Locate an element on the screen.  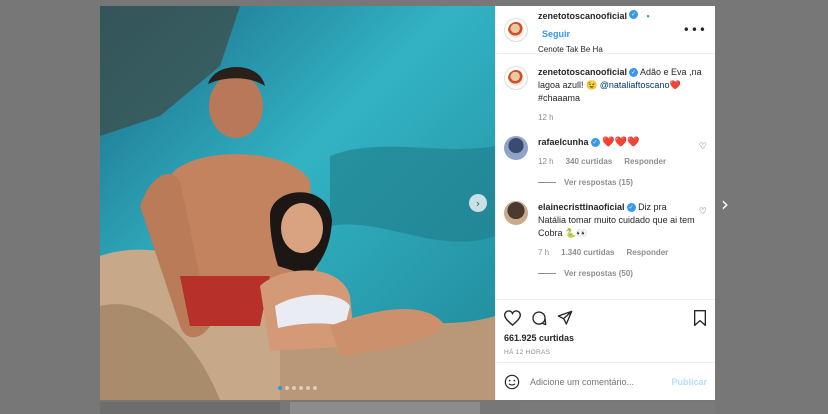
heart-icon is located at coordinates (512, 318).